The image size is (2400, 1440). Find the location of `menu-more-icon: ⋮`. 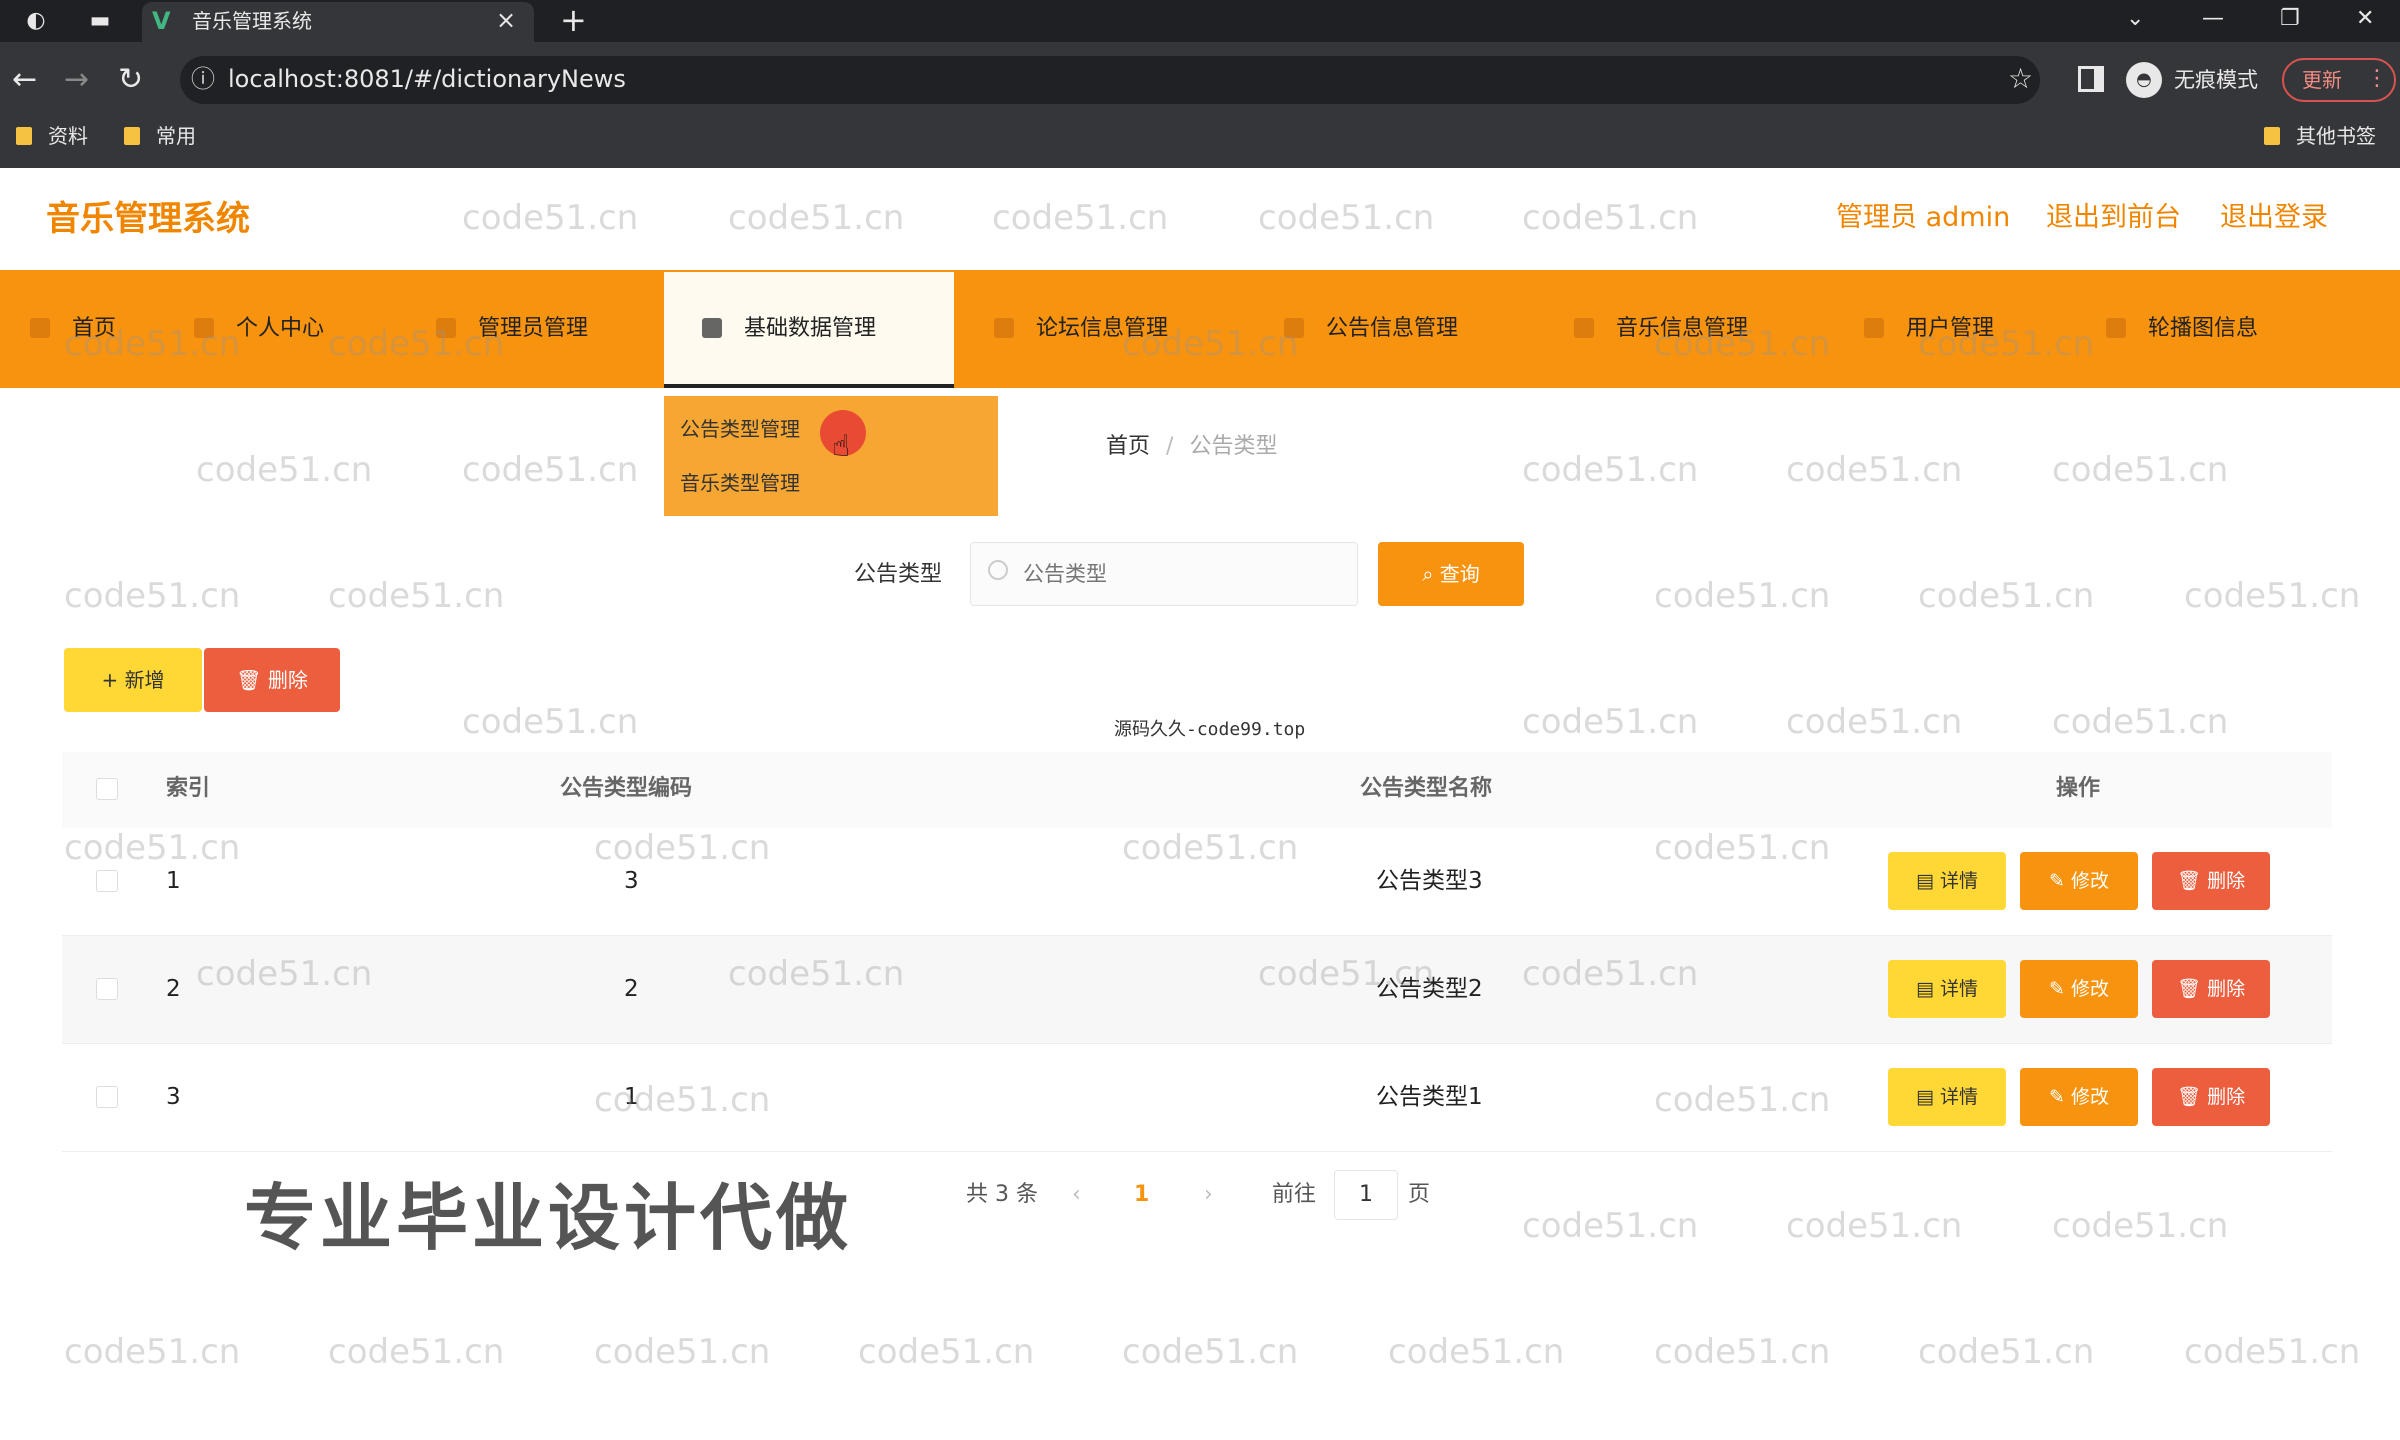

menu-more-icon: ⋮ is located at coordinates (2377, 79).